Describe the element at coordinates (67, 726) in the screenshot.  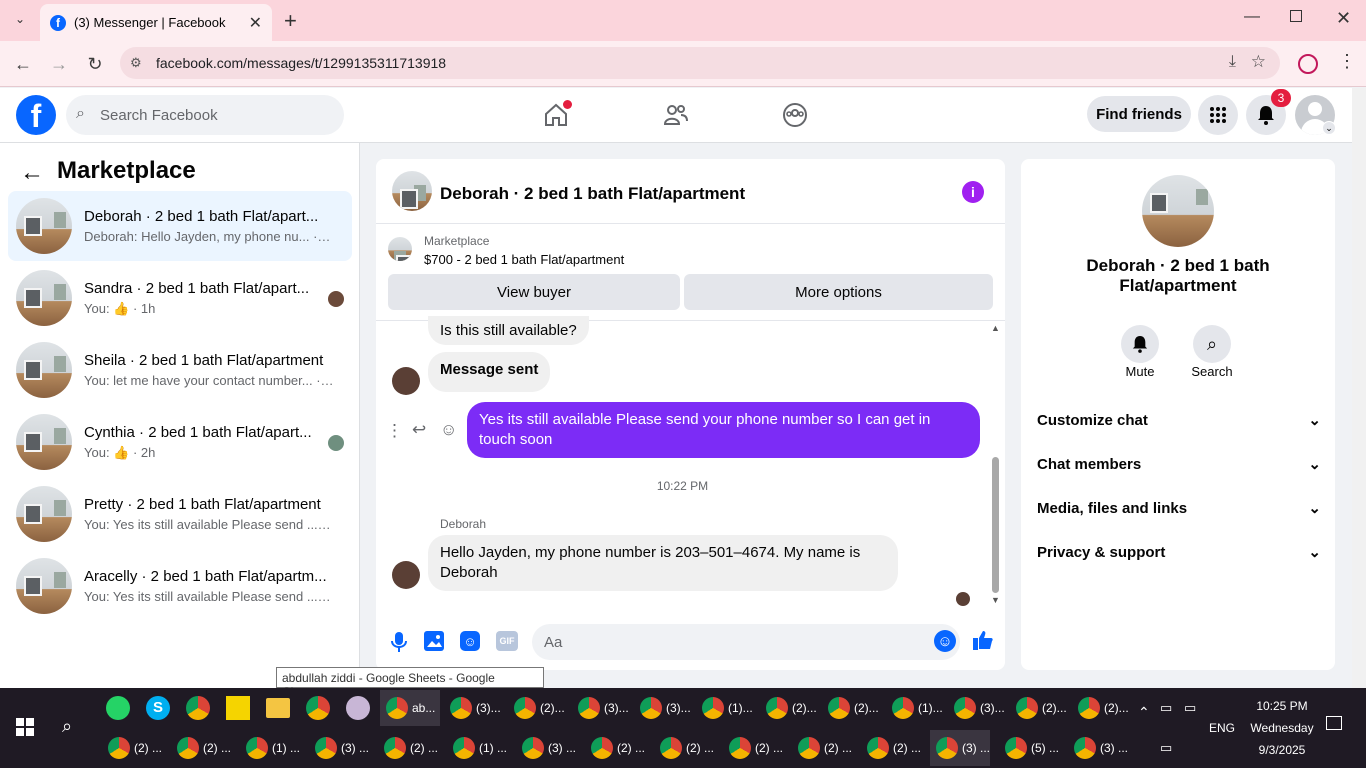
I see `taskbar-search-icon: ⌕` at that location.